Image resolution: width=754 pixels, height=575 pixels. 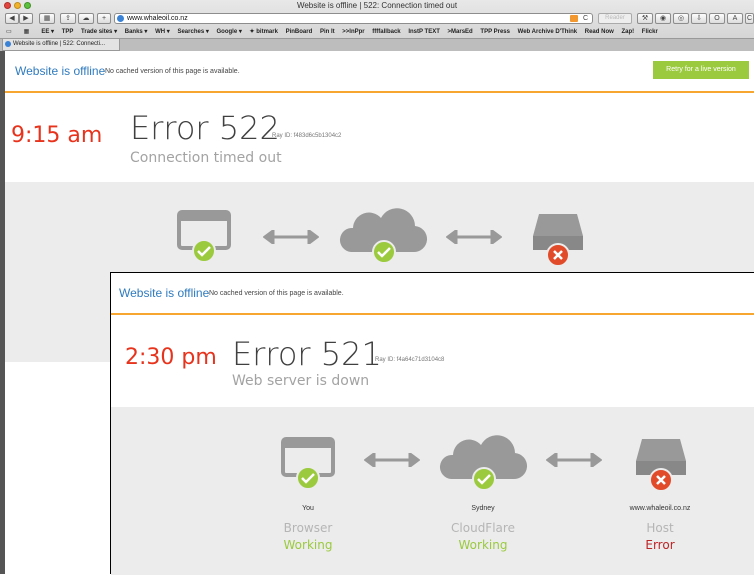 What do you see at coordinates (645, 18) in the screenshot?
I see `extension-wrench-icon: ⚒` at bounding box center [645, 18].